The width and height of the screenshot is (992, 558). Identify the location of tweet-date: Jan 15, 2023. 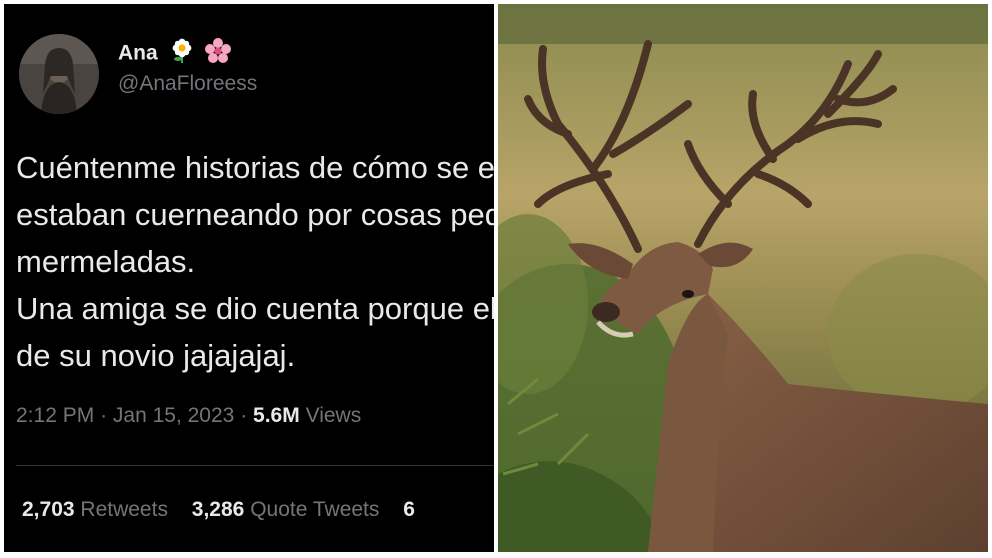
(173, 415).